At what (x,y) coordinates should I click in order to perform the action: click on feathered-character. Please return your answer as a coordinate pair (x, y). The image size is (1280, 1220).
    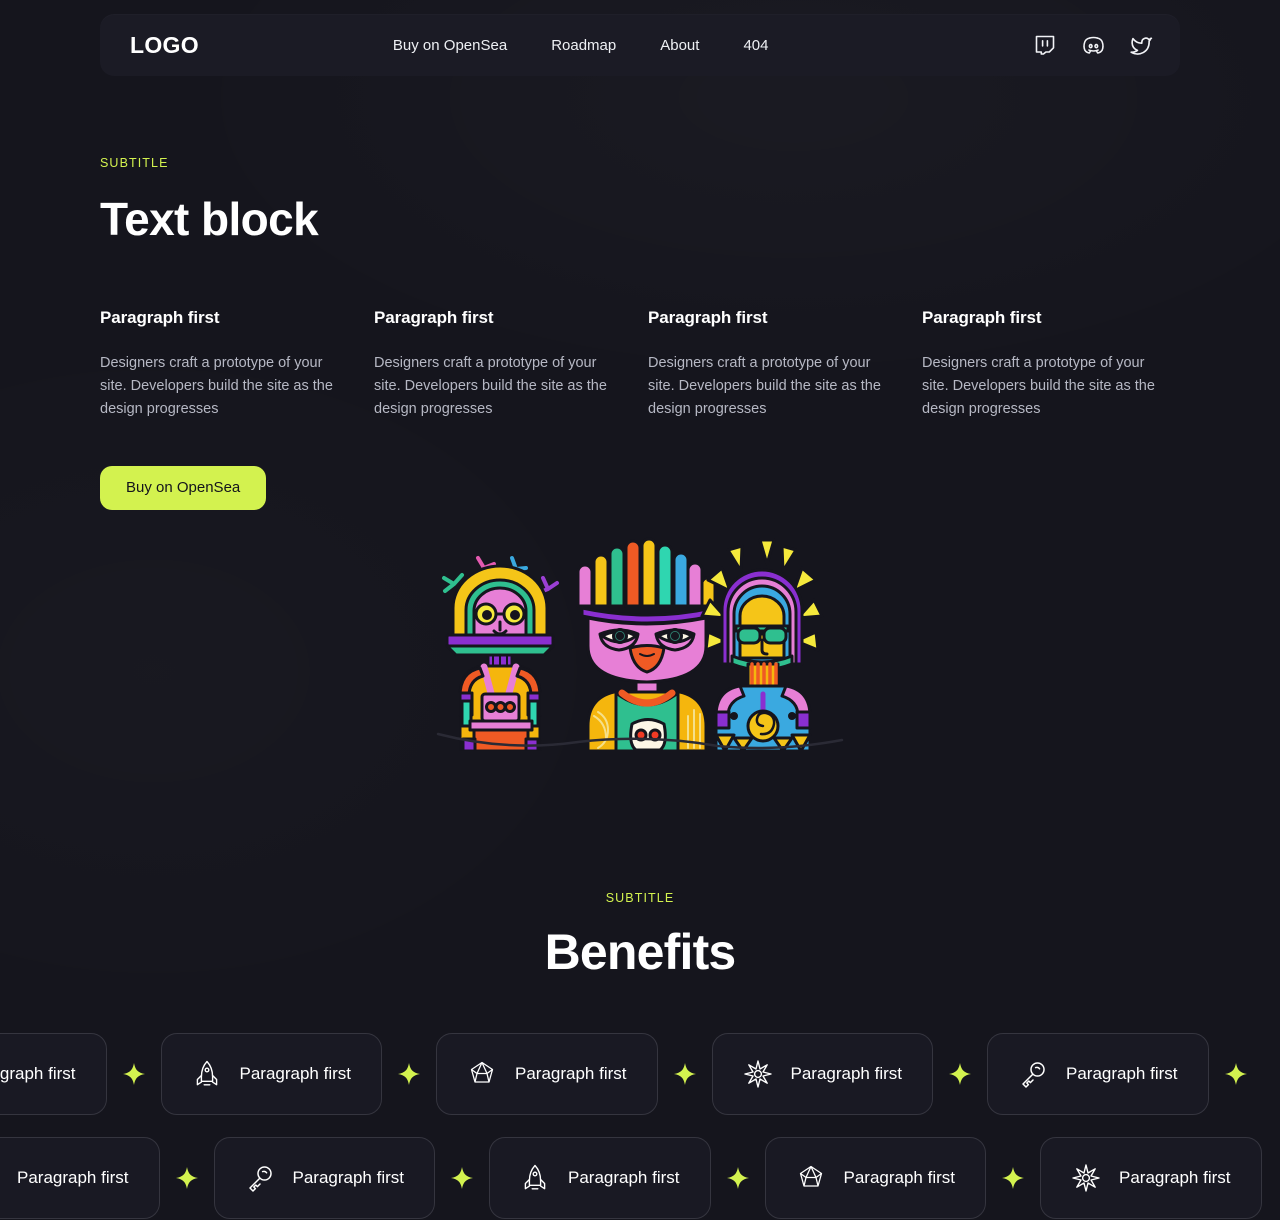
    Looking at the image, I should click on (646, 644).